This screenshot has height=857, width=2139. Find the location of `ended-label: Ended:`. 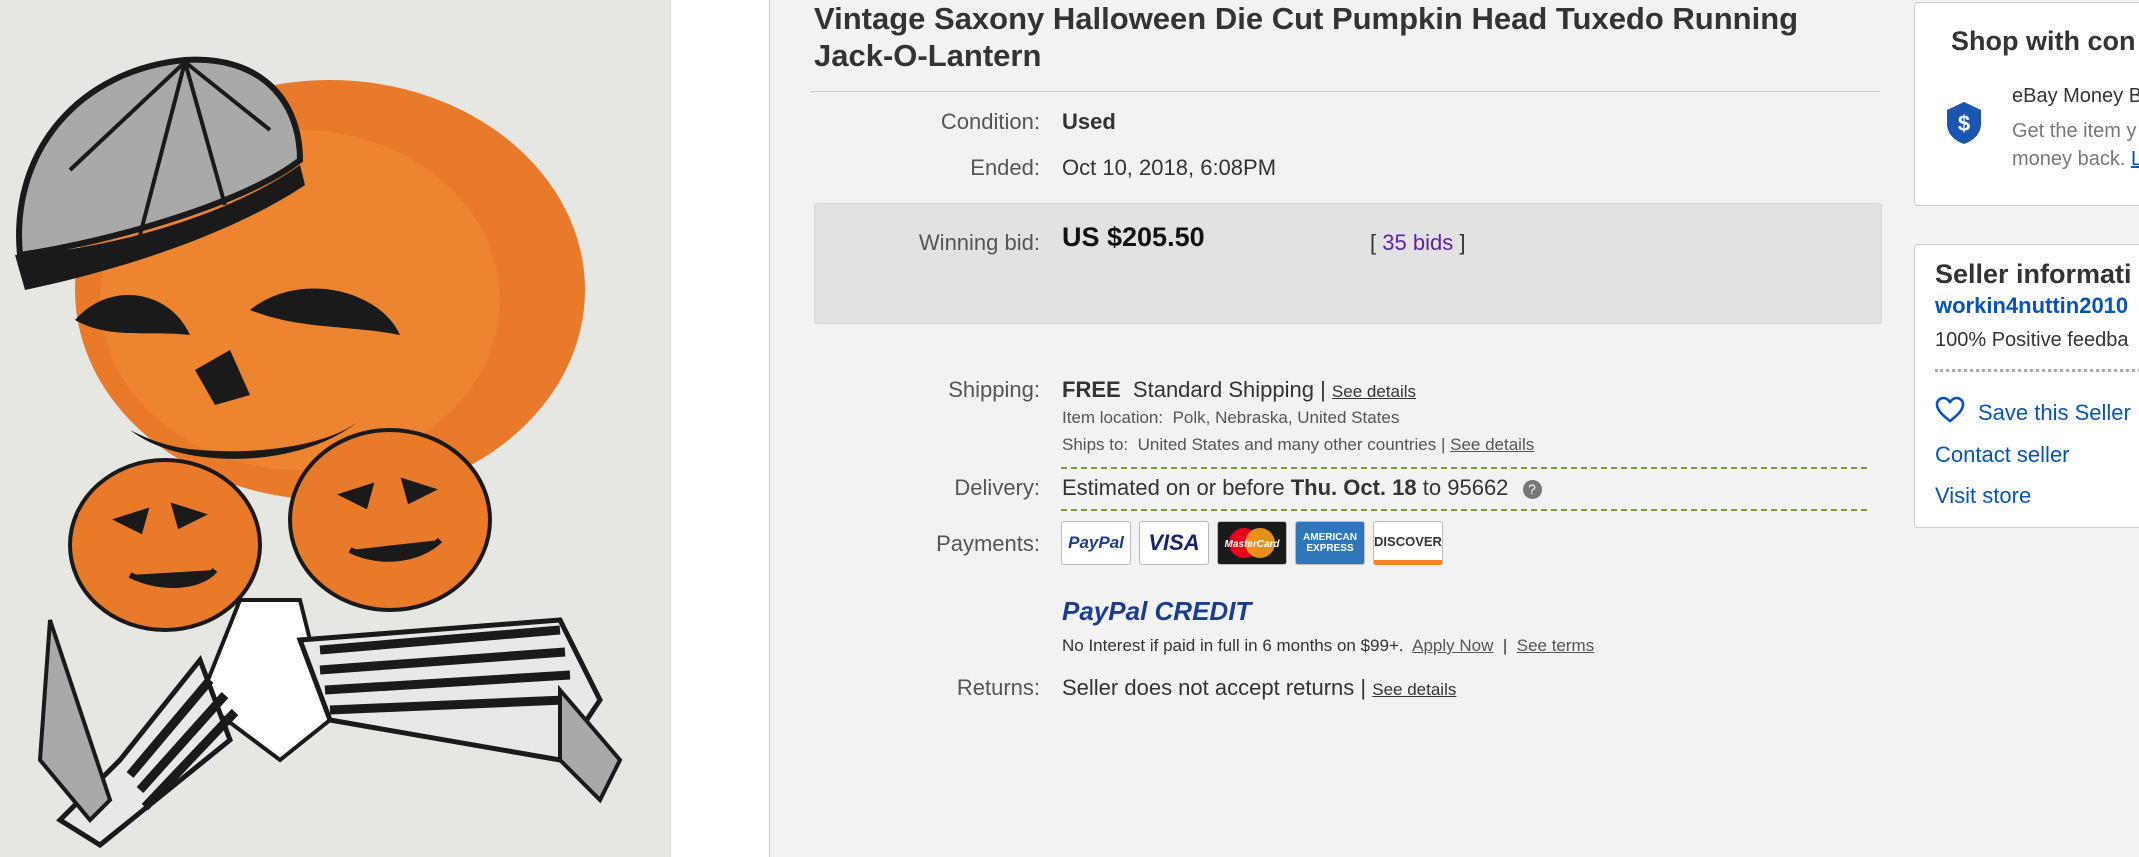

ended-label: Ended: is located at coordinates (1005, 167).